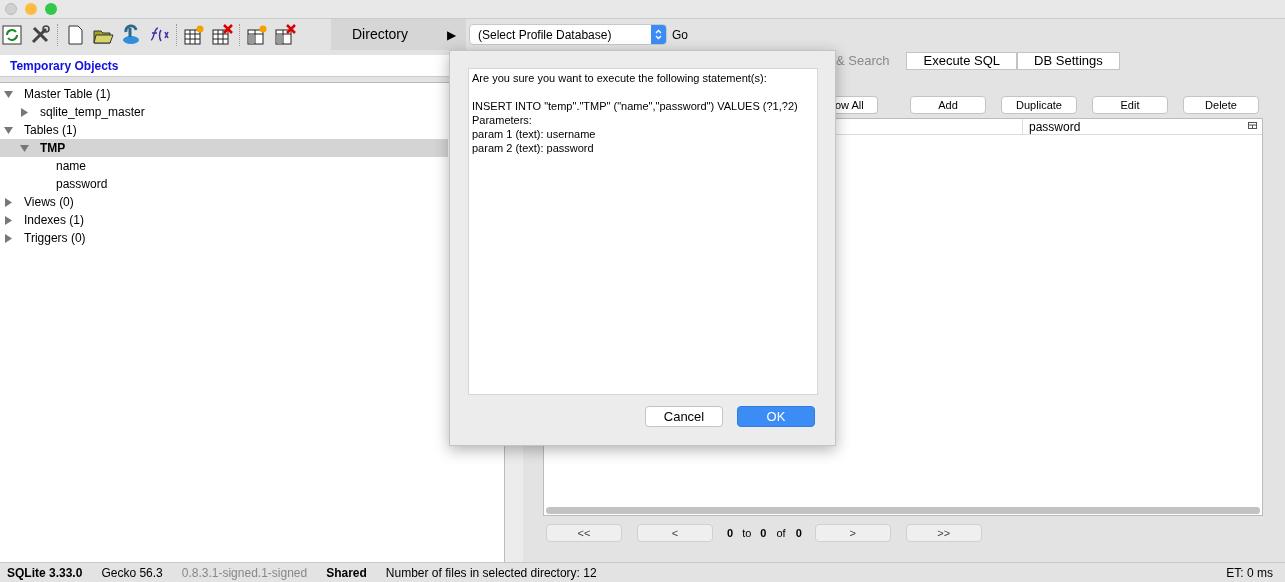 Image resolution: width=1285 pixels, height=582 pixels. What do you see at coordinates (781, 533) in the screenshot?
I see `pager-label: of` at bounding box center [781, 533].